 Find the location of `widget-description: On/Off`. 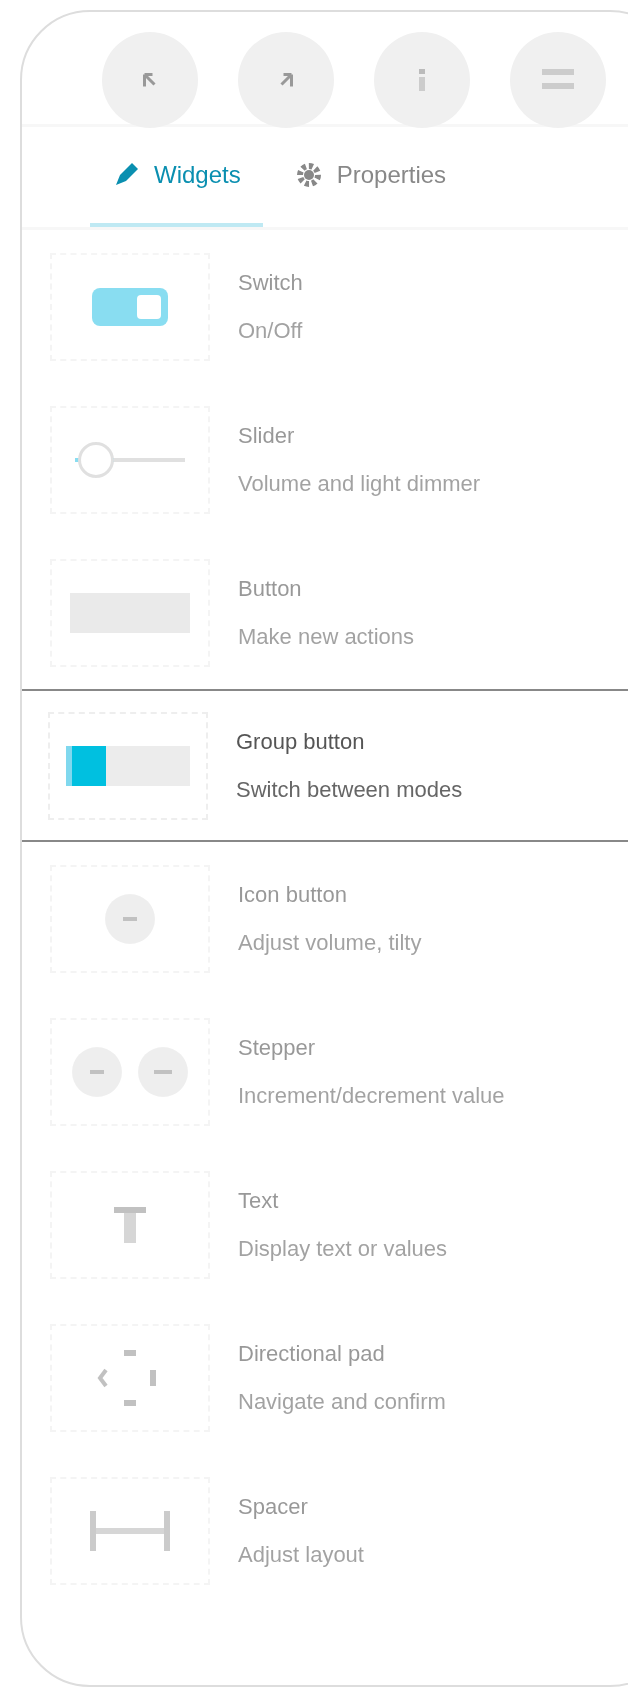

widget-description: On/Off is located at coordinates (270, 330).